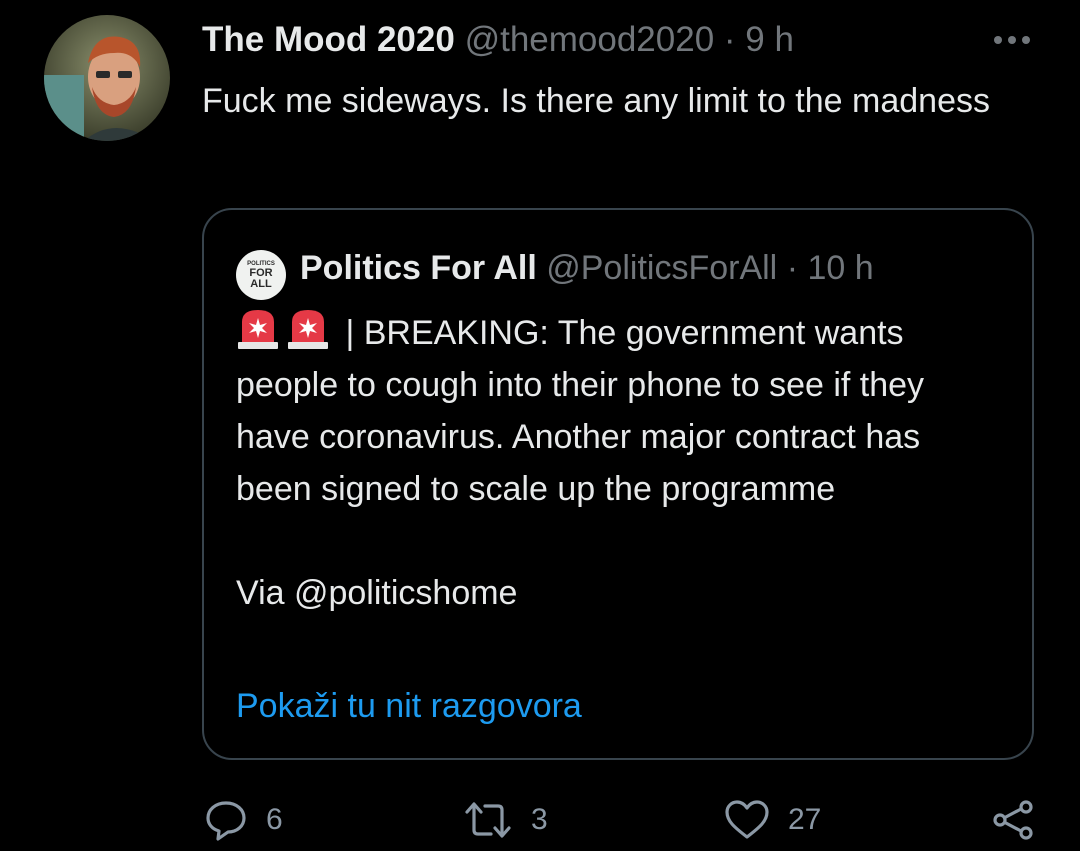 The image size is (1080, 851). I want to click on reply-button: 6, so click(243, 820).